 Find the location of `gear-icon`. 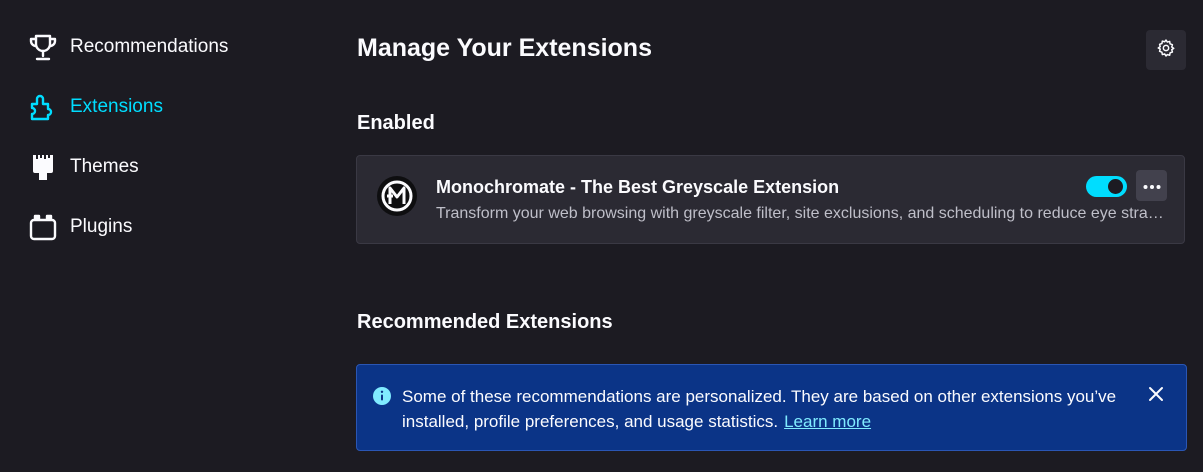

gear-icon is located at coordinates (1166, 50).